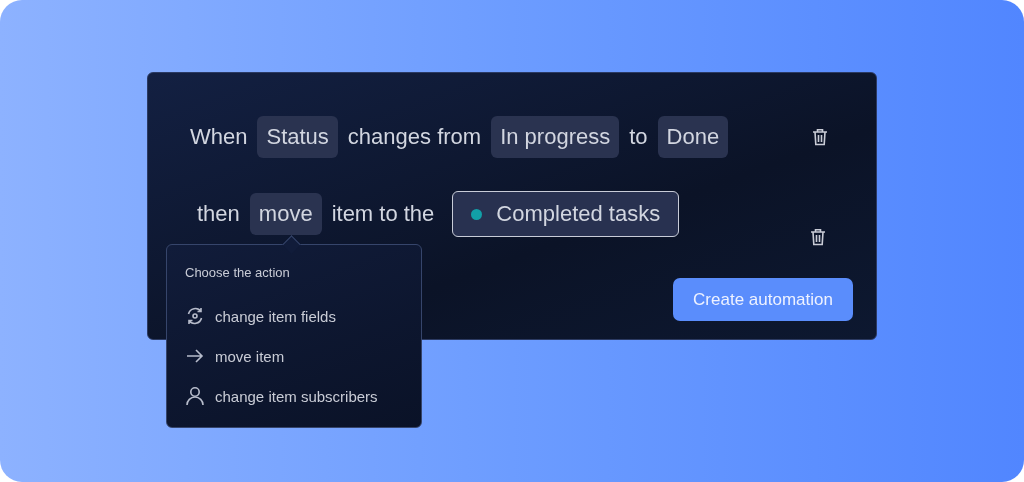 The height and width of the screenshot is (482, 1024). Describe the element at coordinates (218, 214) in the screenshot. I see `rule-text: then` at that location.